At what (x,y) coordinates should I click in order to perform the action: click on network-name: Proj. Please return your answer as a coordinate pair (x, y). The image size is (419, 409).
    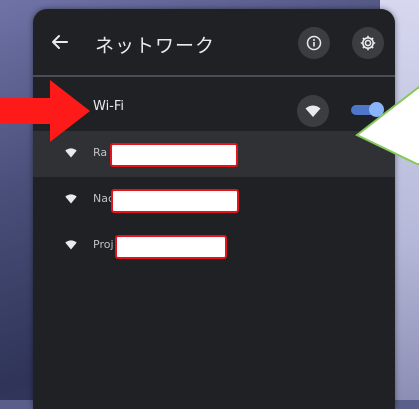
    Looking at the image, I should click on (103, 244).